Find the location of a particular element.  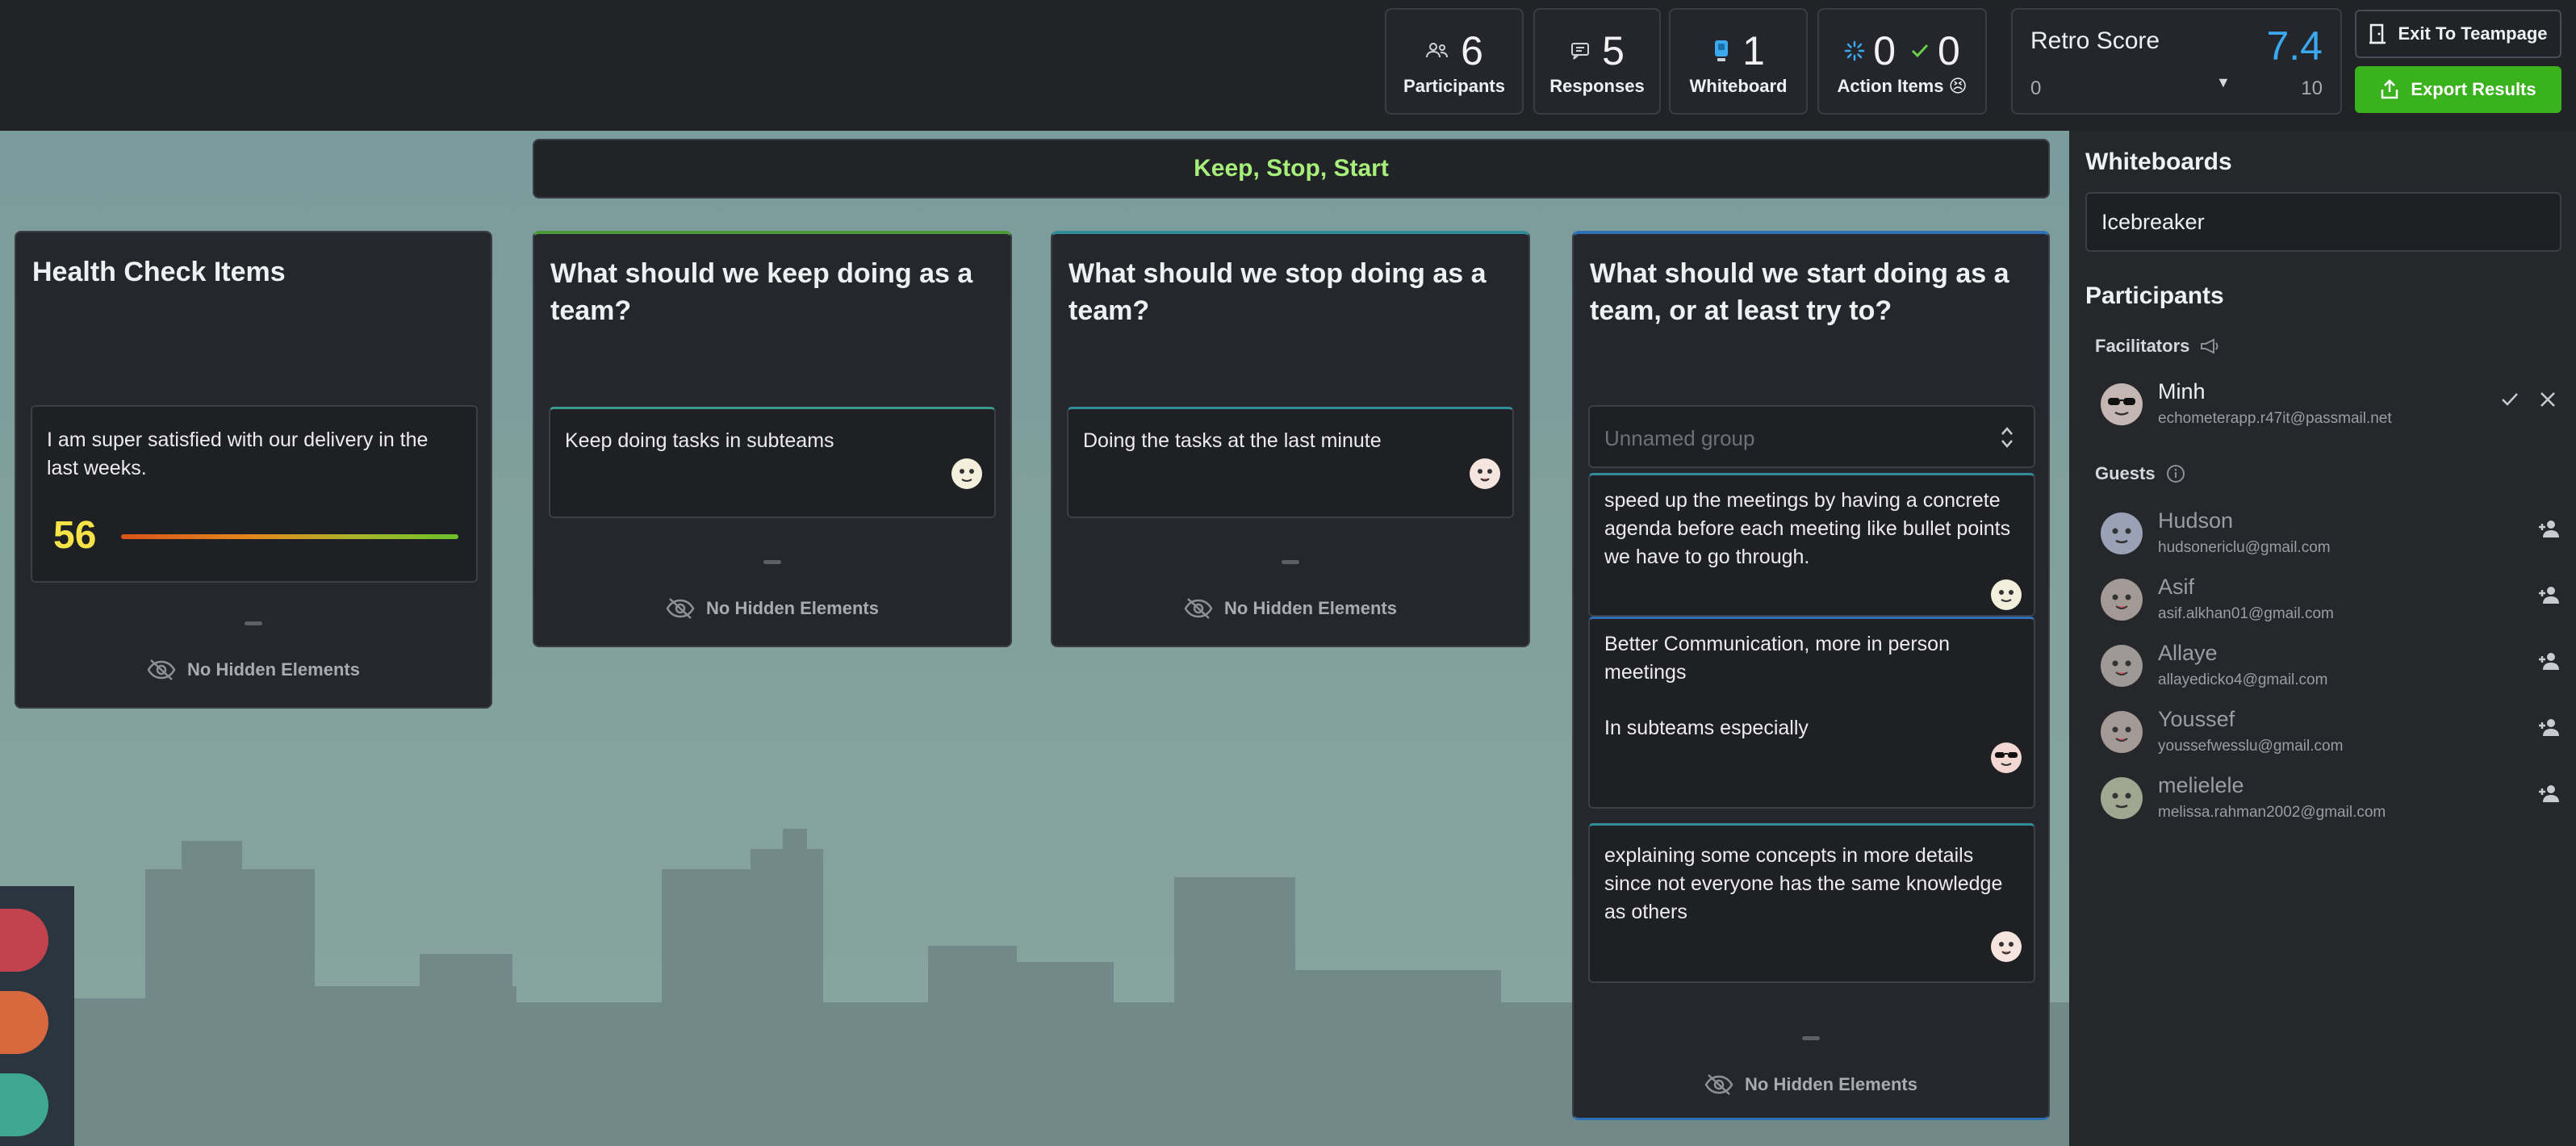

participant-name: Hudson is located at coordinates (2196, 520).